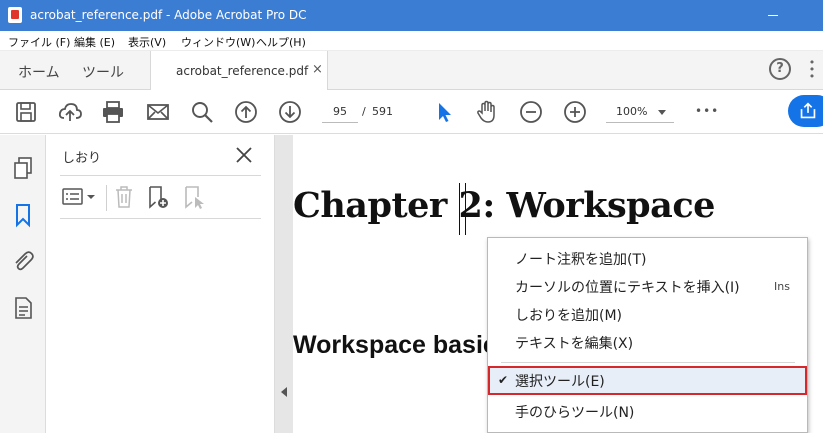 The width and height of the screenshot is (823, 433). Describe the element at coordinates (647, 257) in the screenshot. I see `context-menu-item-add-note: ノート注釈を追加(T)` at that location.